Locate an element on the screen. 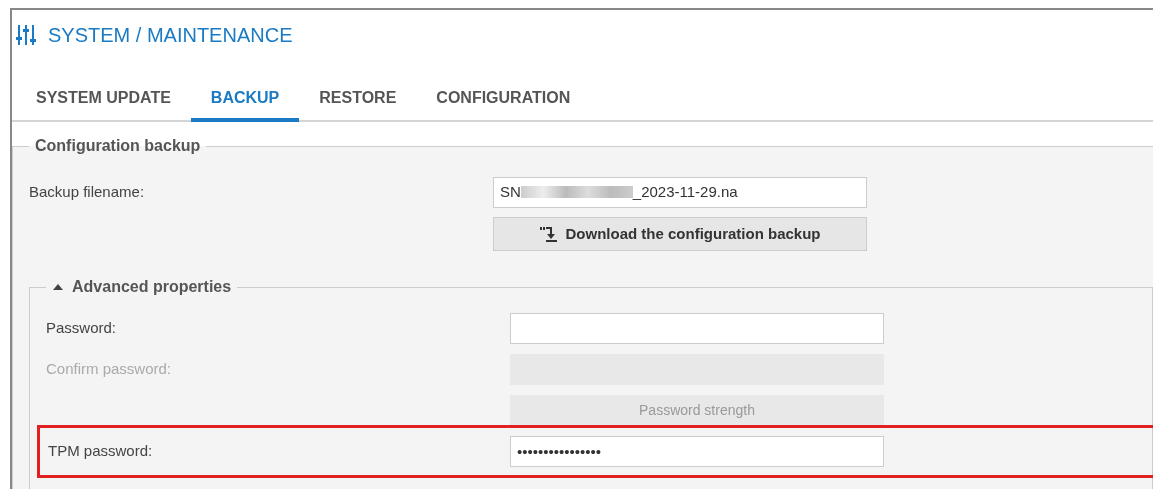  filename-field: SN _2023-11-29.na is located at coordinates (680, 192).